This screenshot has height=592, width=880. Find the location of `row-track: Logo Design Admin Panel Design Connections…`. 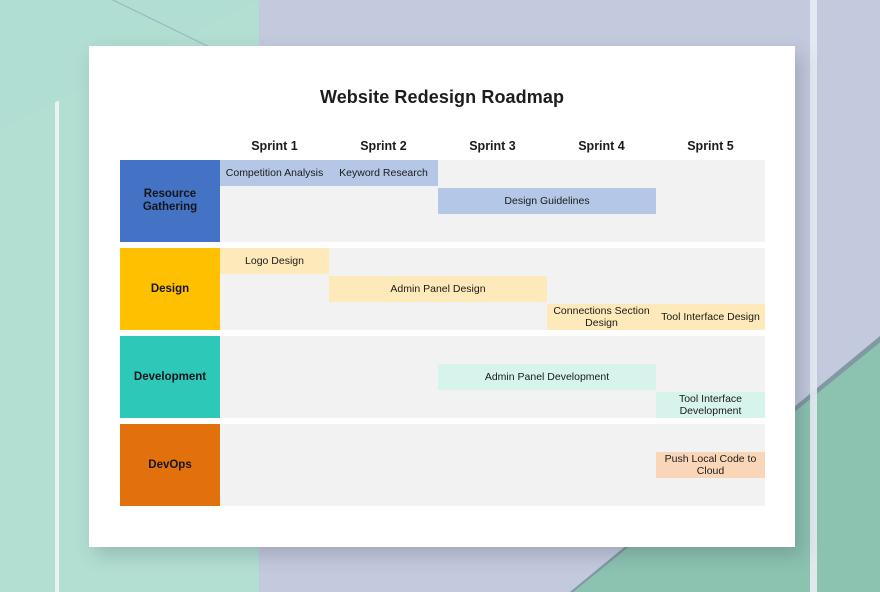

row-track: Logo Design Admin Panel Design Connections… is located at coordinates (492, 289).